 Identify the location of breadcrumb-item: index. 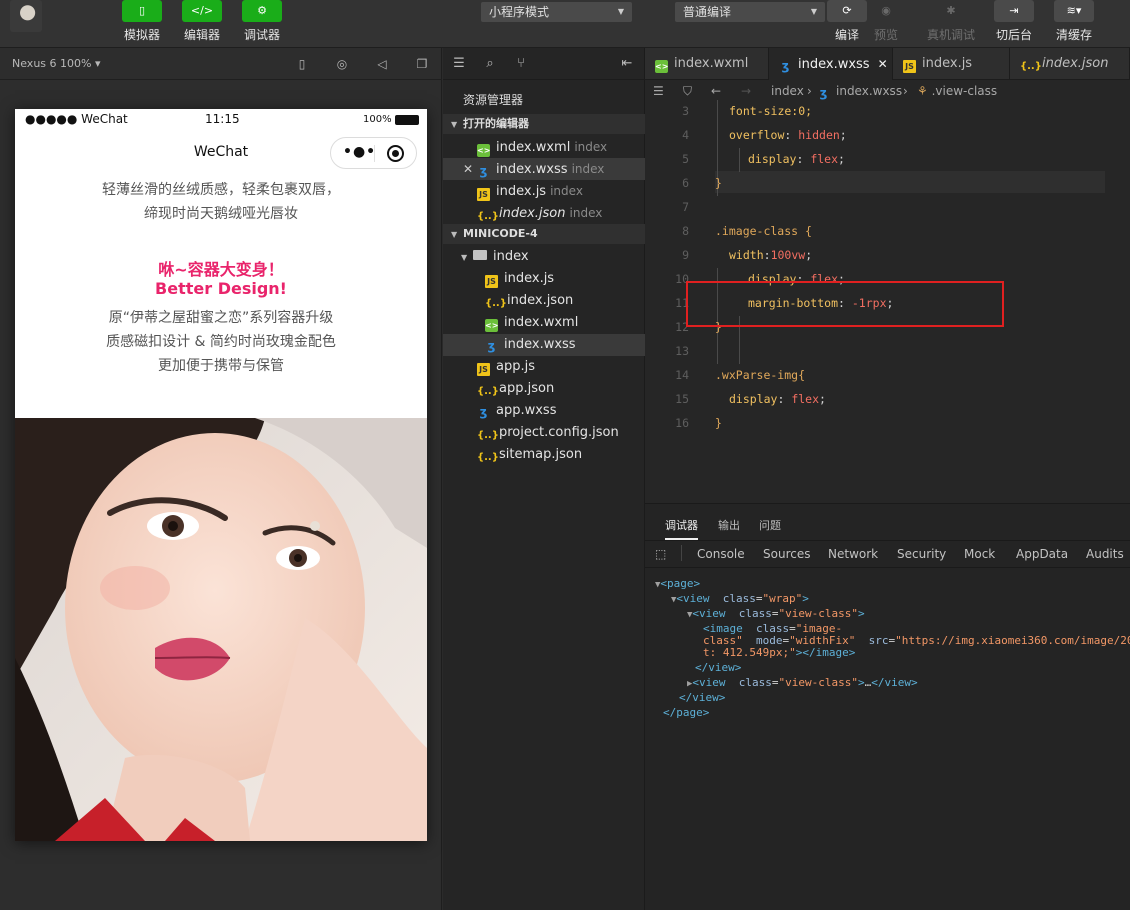
(787, 91).